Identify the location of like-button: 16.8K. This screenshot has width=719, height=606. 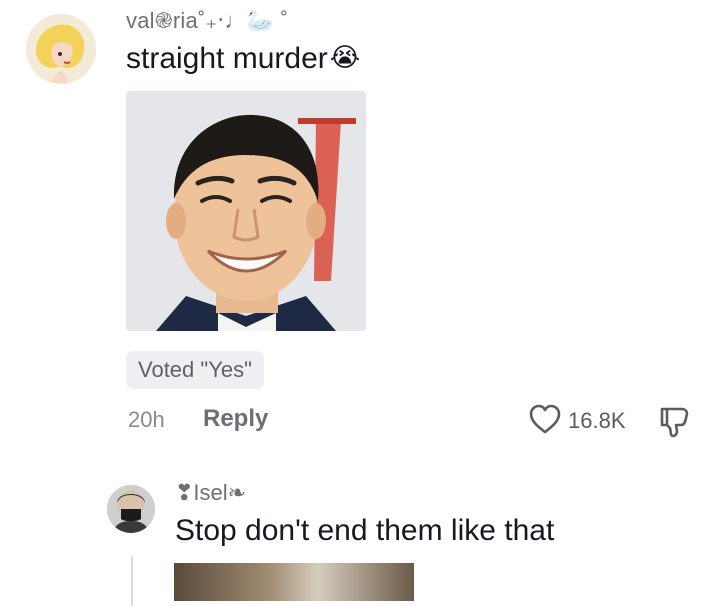
(577, 421).